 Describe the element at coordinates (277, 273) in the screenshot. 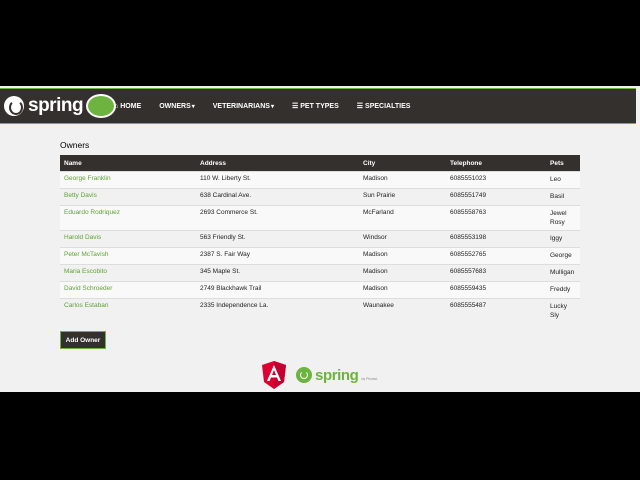

I see `address-cell: 345 Maple St.` at that location.